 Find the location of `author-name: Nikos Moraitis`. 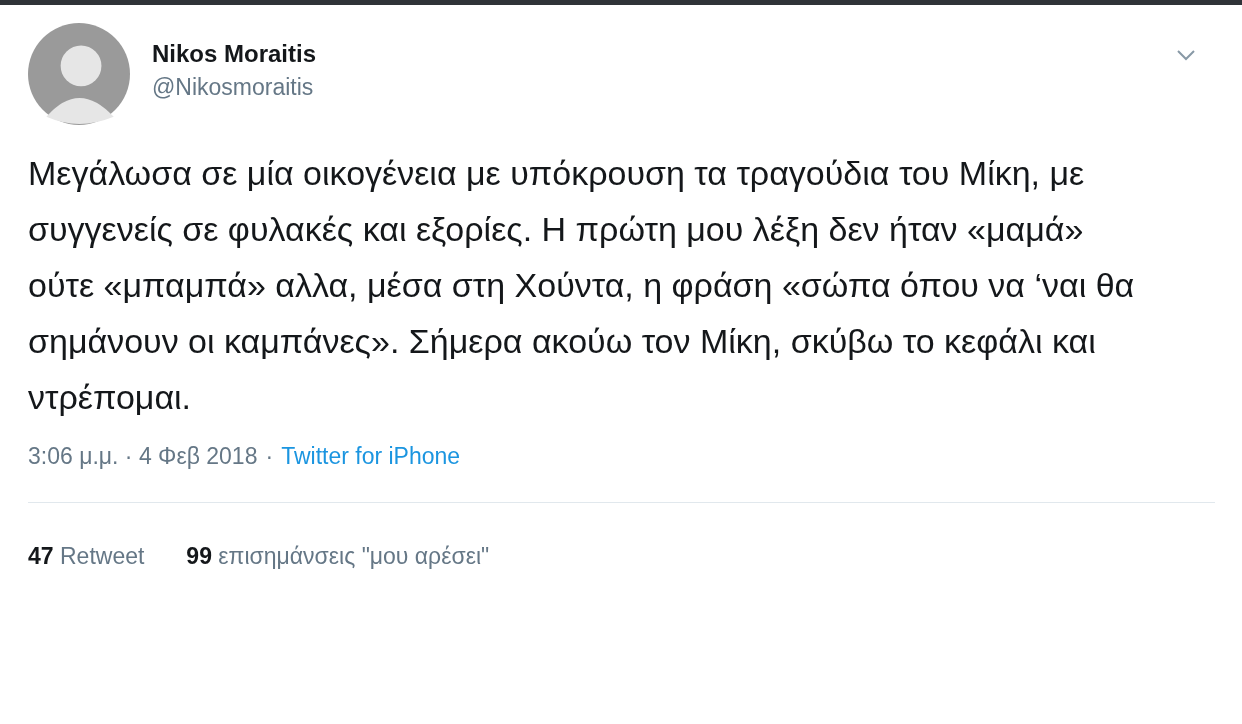

author-name: Nikos Moraitis is located at coordinates (234, 53).